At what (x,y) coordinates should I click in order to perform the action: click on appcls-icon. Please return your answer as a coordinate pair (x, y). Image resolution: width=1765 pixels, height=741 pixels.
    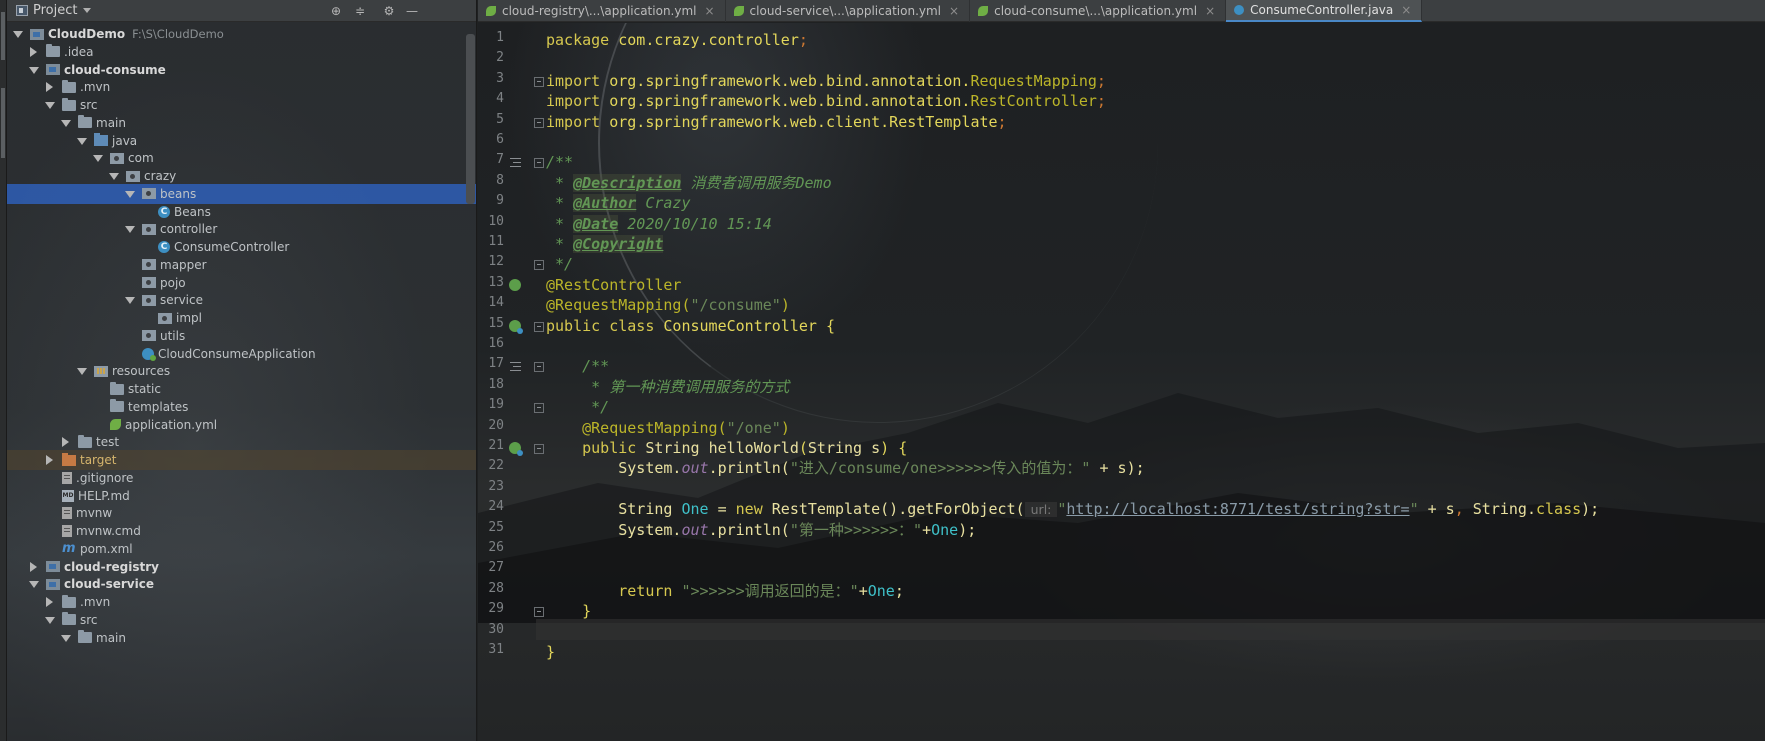
    Looking at the image, I should click on (149, 354).